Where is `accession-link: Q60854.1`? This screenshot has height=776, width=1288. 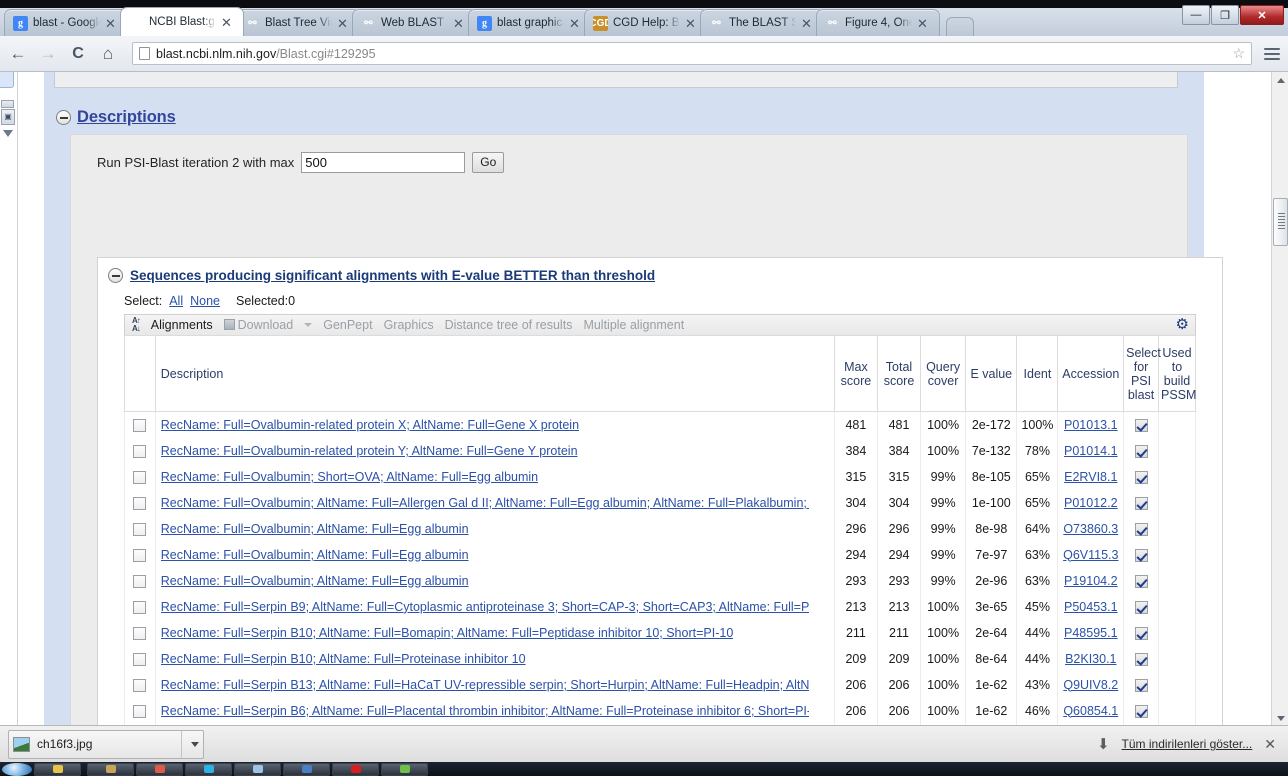
accession-link: Q60854.1 is located at coordinates (1090, 711).